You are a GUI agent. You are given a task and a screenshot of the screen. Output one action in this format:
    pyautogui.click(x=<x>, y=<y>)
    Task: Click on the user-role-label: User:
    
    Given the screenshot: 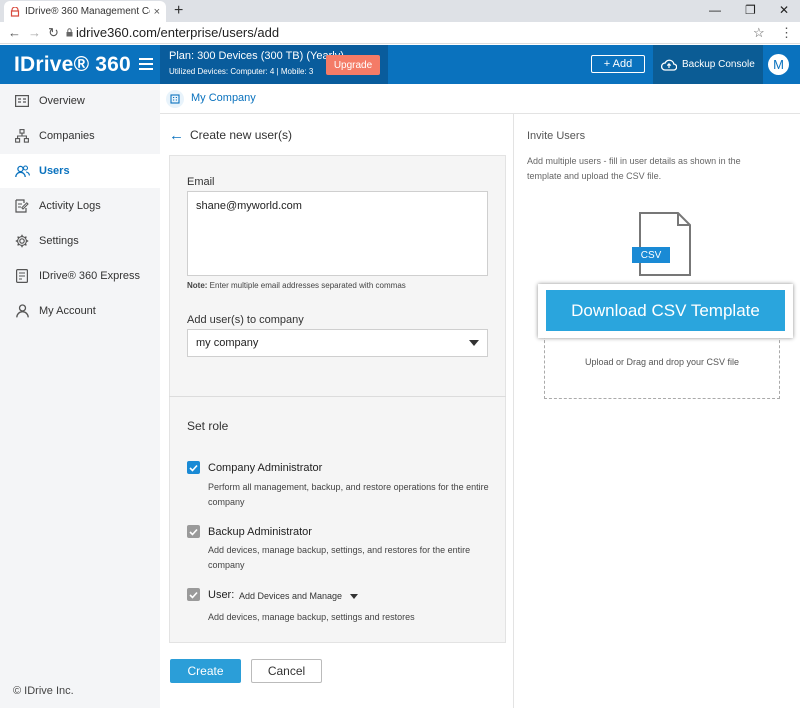 What is the action you would take?
    pyautogui.click(x=221, y=595)
    